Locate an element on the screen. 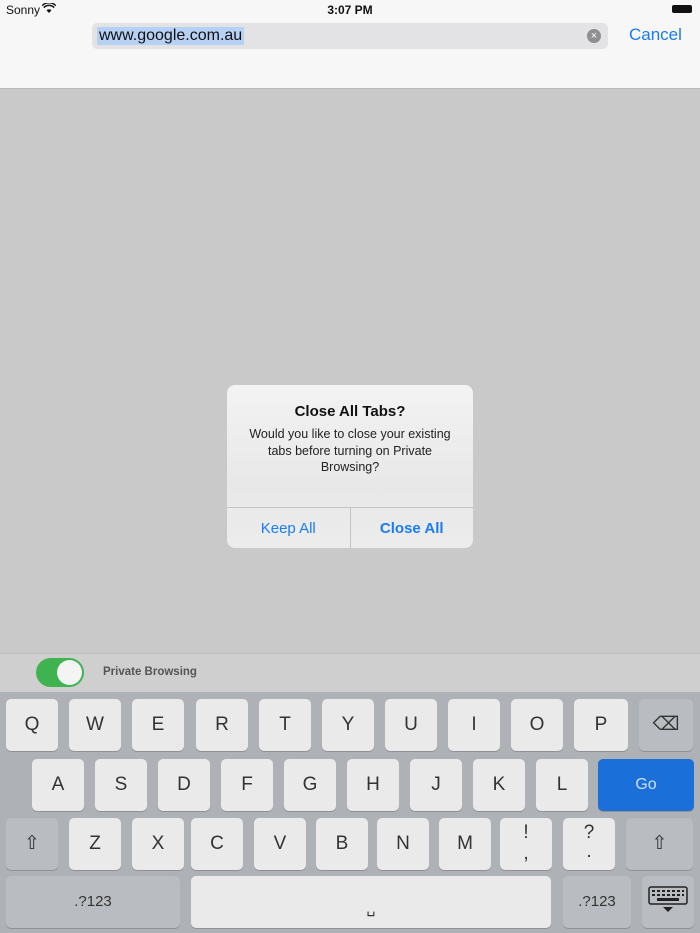 Image resolution: width=700 pixels, height=933 pixels. address-bar: www.google.com.au × Cancel is located at coordinates (350, 54).